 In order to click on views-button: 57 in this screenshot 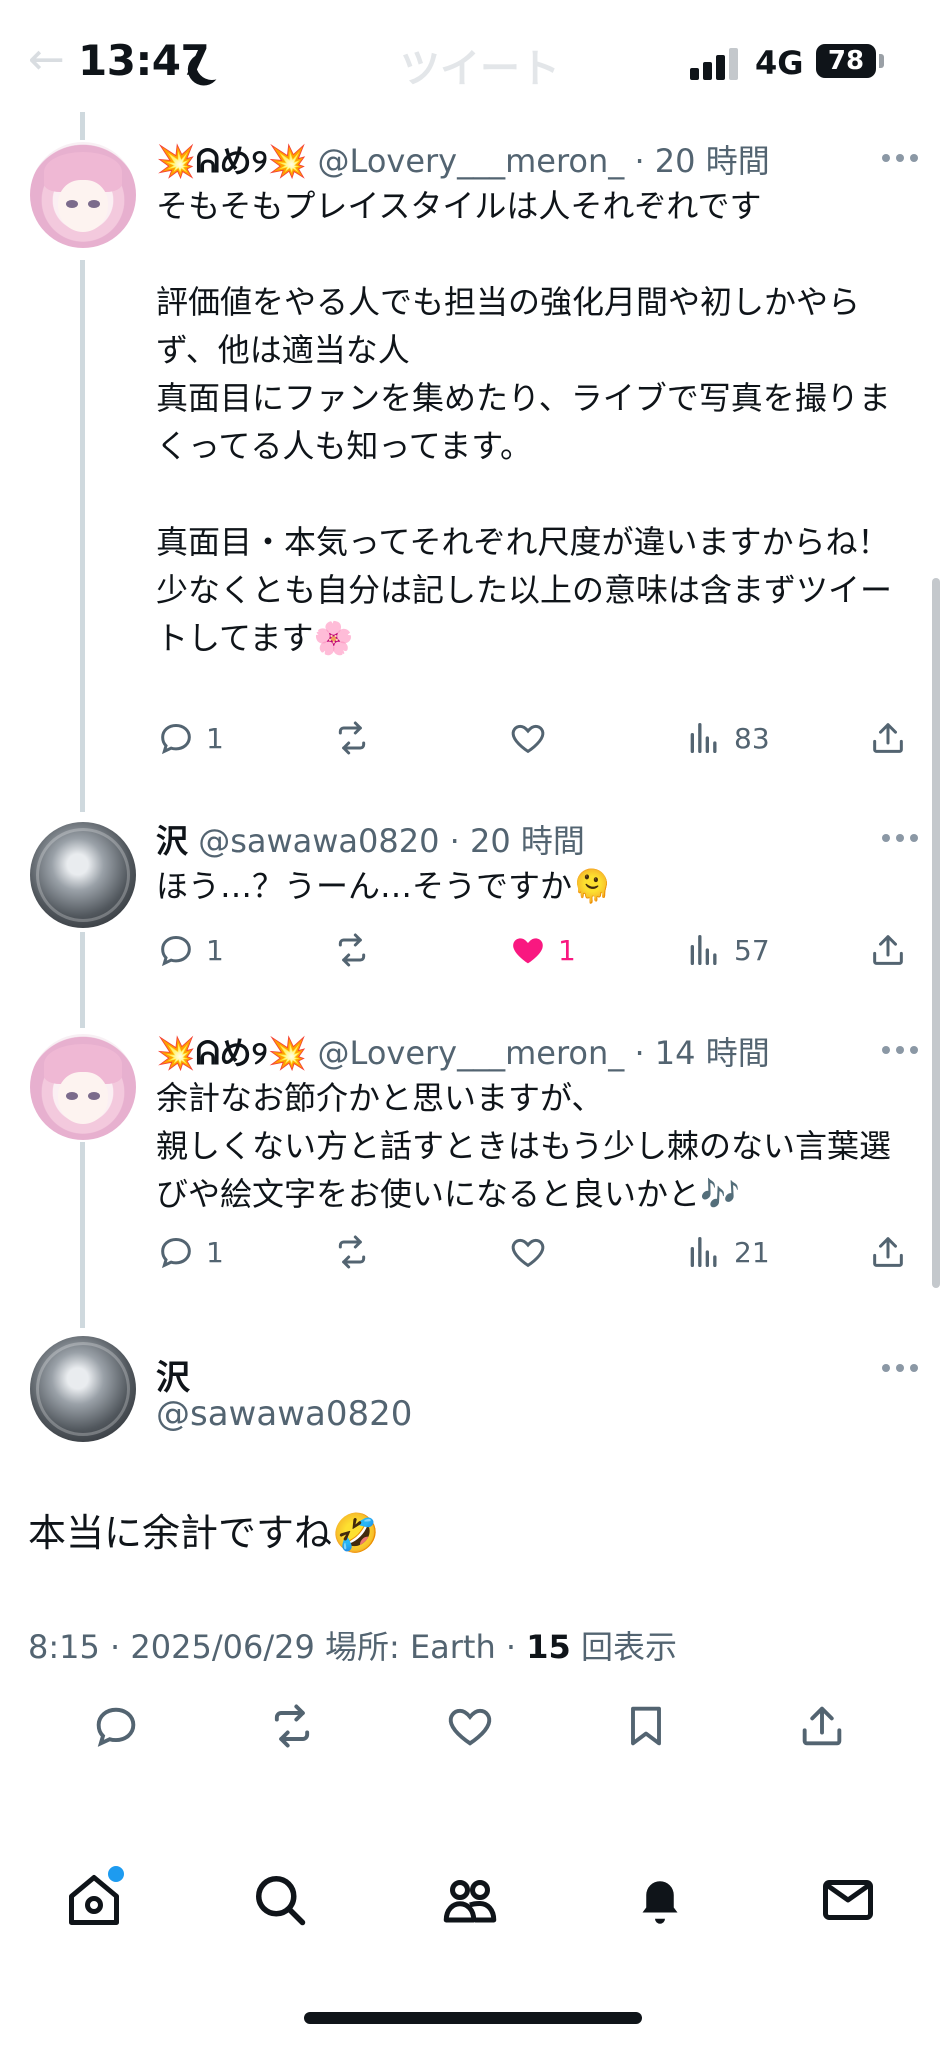, I will do `click(727, 950)`.